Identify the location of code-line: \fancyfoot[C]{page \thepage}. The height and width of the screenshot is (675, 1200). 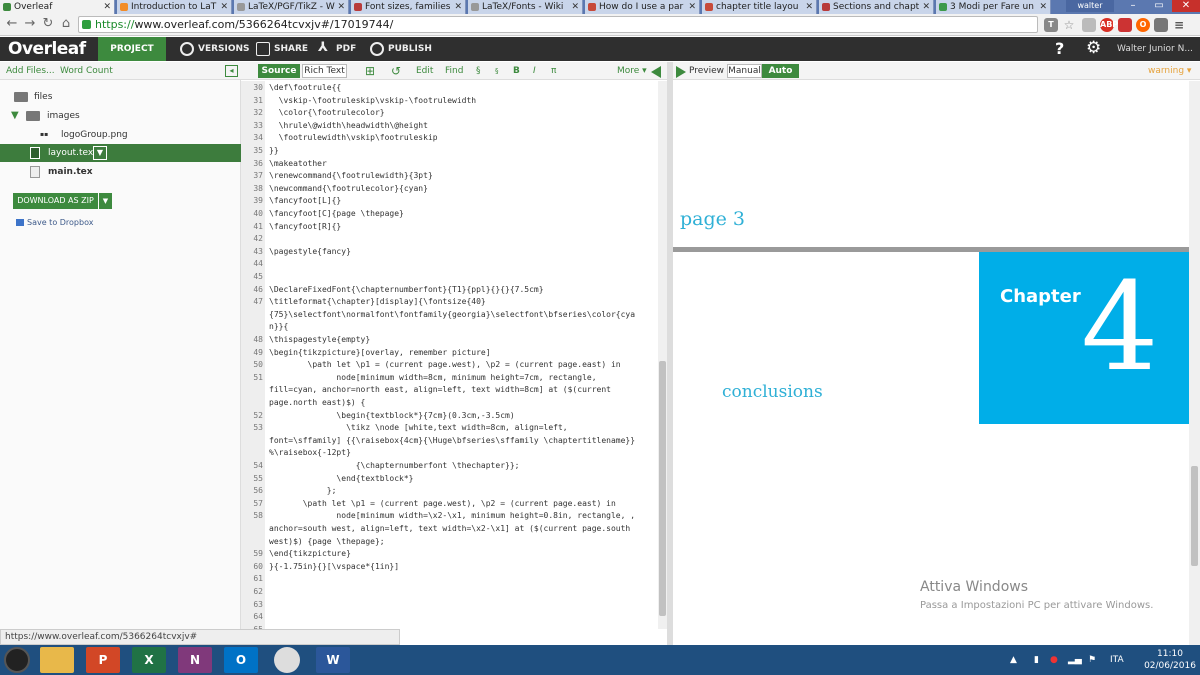
(461, 213).